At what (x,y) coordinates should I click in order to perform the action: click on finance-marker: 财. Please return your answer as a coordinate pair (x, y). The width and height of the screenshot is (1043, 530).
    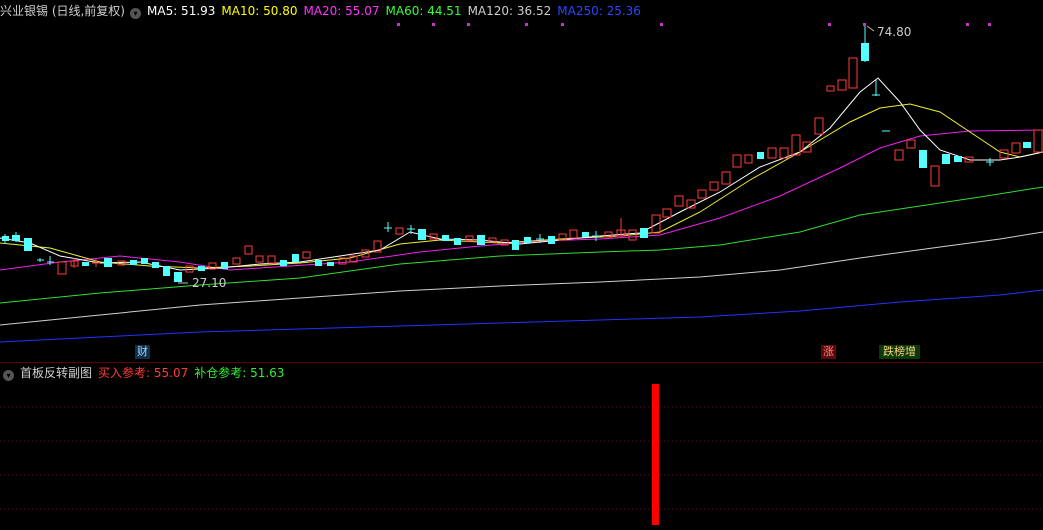
    Looking at the image, I should click on (142, 352).